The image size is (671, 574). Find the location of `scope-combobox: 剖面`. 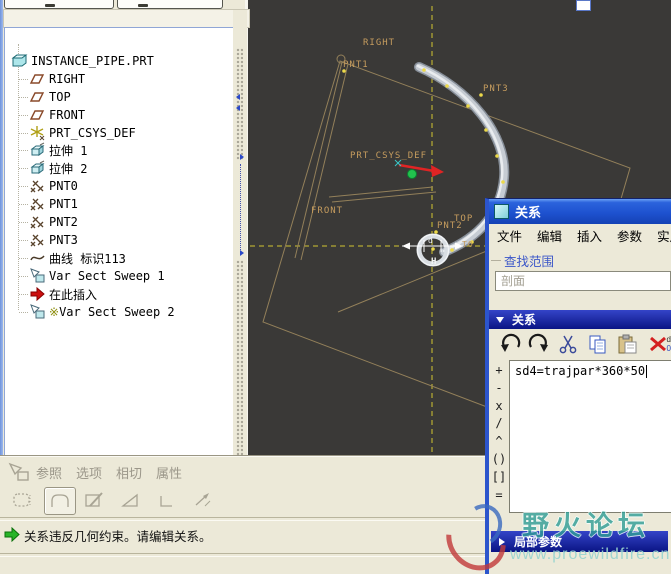

scope-combobox: 剖面 is located at coordinates (583, 281).